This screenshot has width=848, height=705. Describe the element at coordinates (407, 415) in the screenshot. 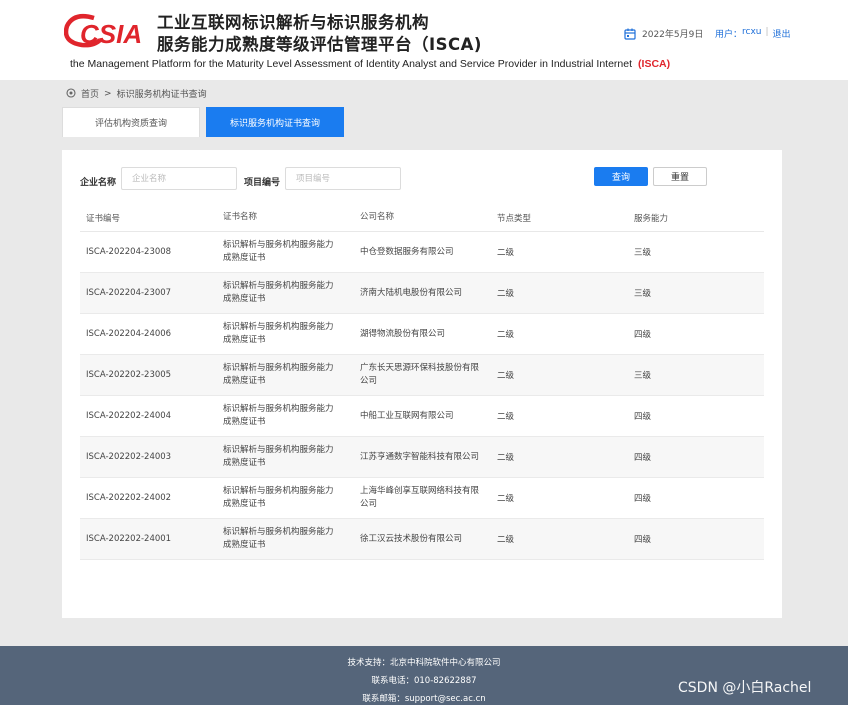

I see `company-name: 中船工业互联网有限公司` at that location.